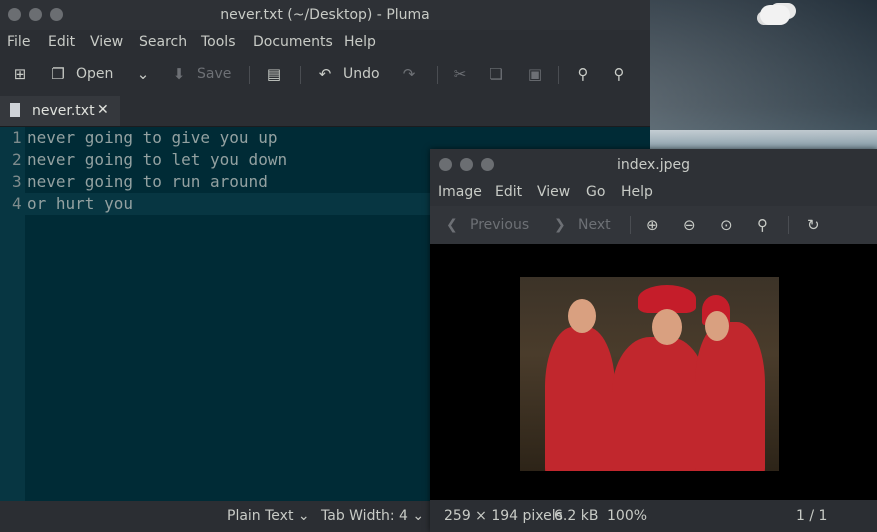 Image resolution: width=877 pixels, height=532 pixels. I want to click on open-recent-chevron-icon: ⌄, so click(143, 74).